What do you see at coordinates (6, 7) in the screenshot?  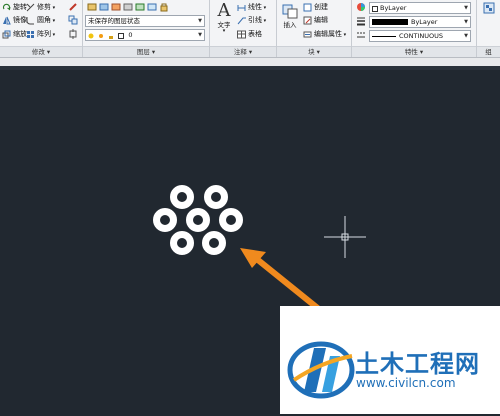 I see `rotate-icon` at bounding box center [6, 7].